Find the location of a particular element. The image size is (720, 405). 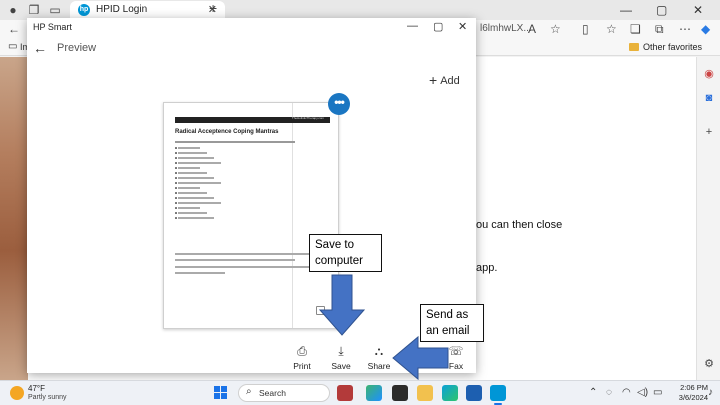

print-button: ⎙ Print is located at coordinates (302, 358).